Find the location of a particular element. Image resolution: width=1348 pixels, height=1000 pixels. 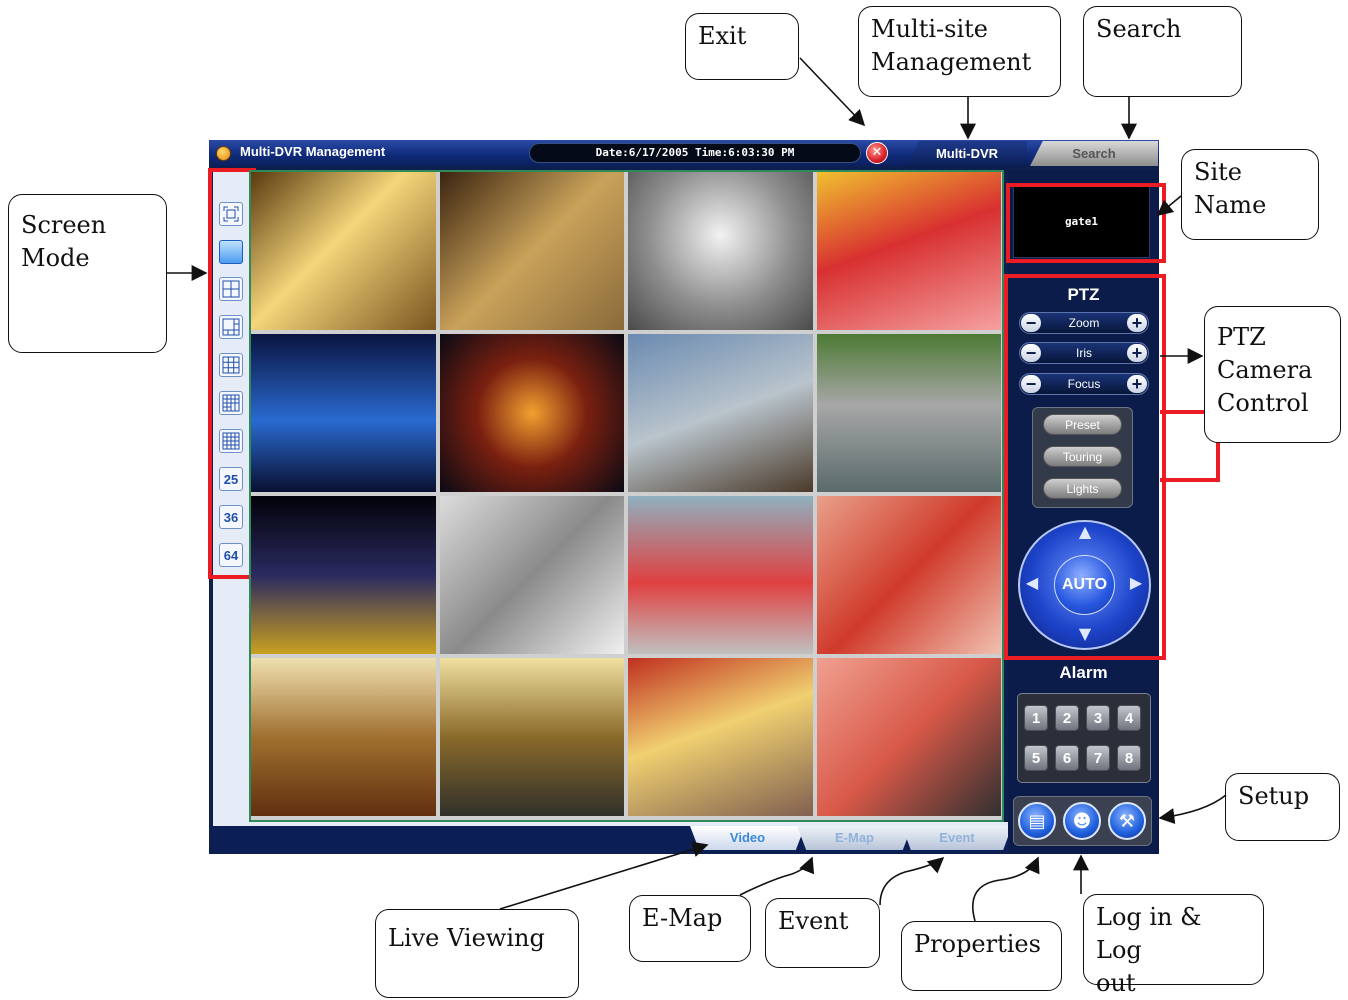

datetime-display: Date:6/17/2005 Time:6:03:30 PM is located at coordinates (695, 153).